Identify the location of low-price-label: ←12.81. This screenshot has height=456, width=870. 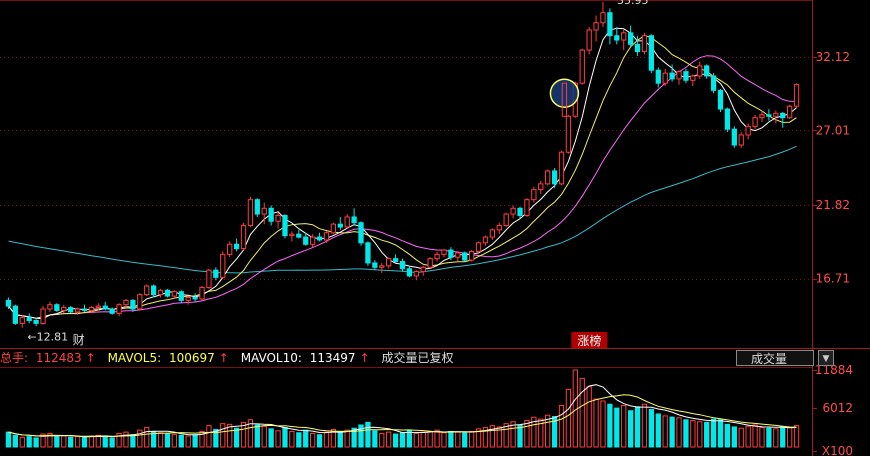
(47, 337).